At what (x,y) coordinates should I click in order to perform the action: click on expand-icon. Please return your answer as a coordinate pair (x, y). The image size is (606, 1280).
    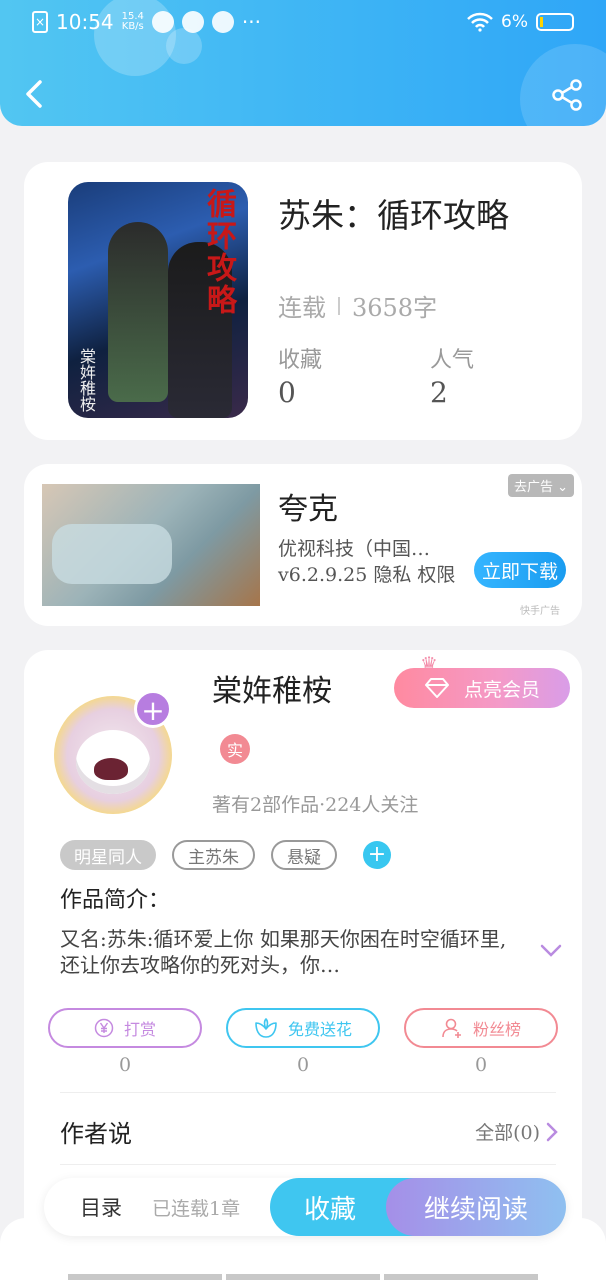
    Looking at the image, I should click on (551, 951).